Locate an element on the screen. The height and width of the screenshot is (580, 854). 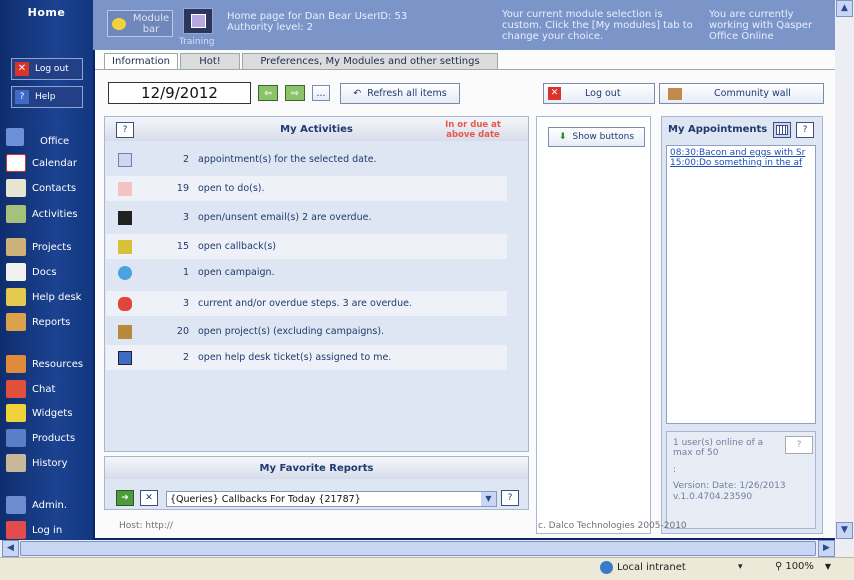
reports-title: My Favorite Reports is located at coordinates (316, 468).